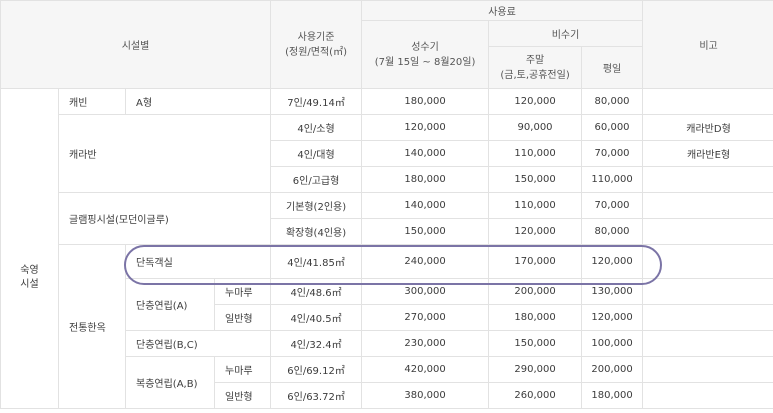 This screenshot has width=773, height=413. What do you see at coordinates (425, 47) in the screenshot?
I see `header-peak-line1: 성수기` at bounding box center [425, 47].